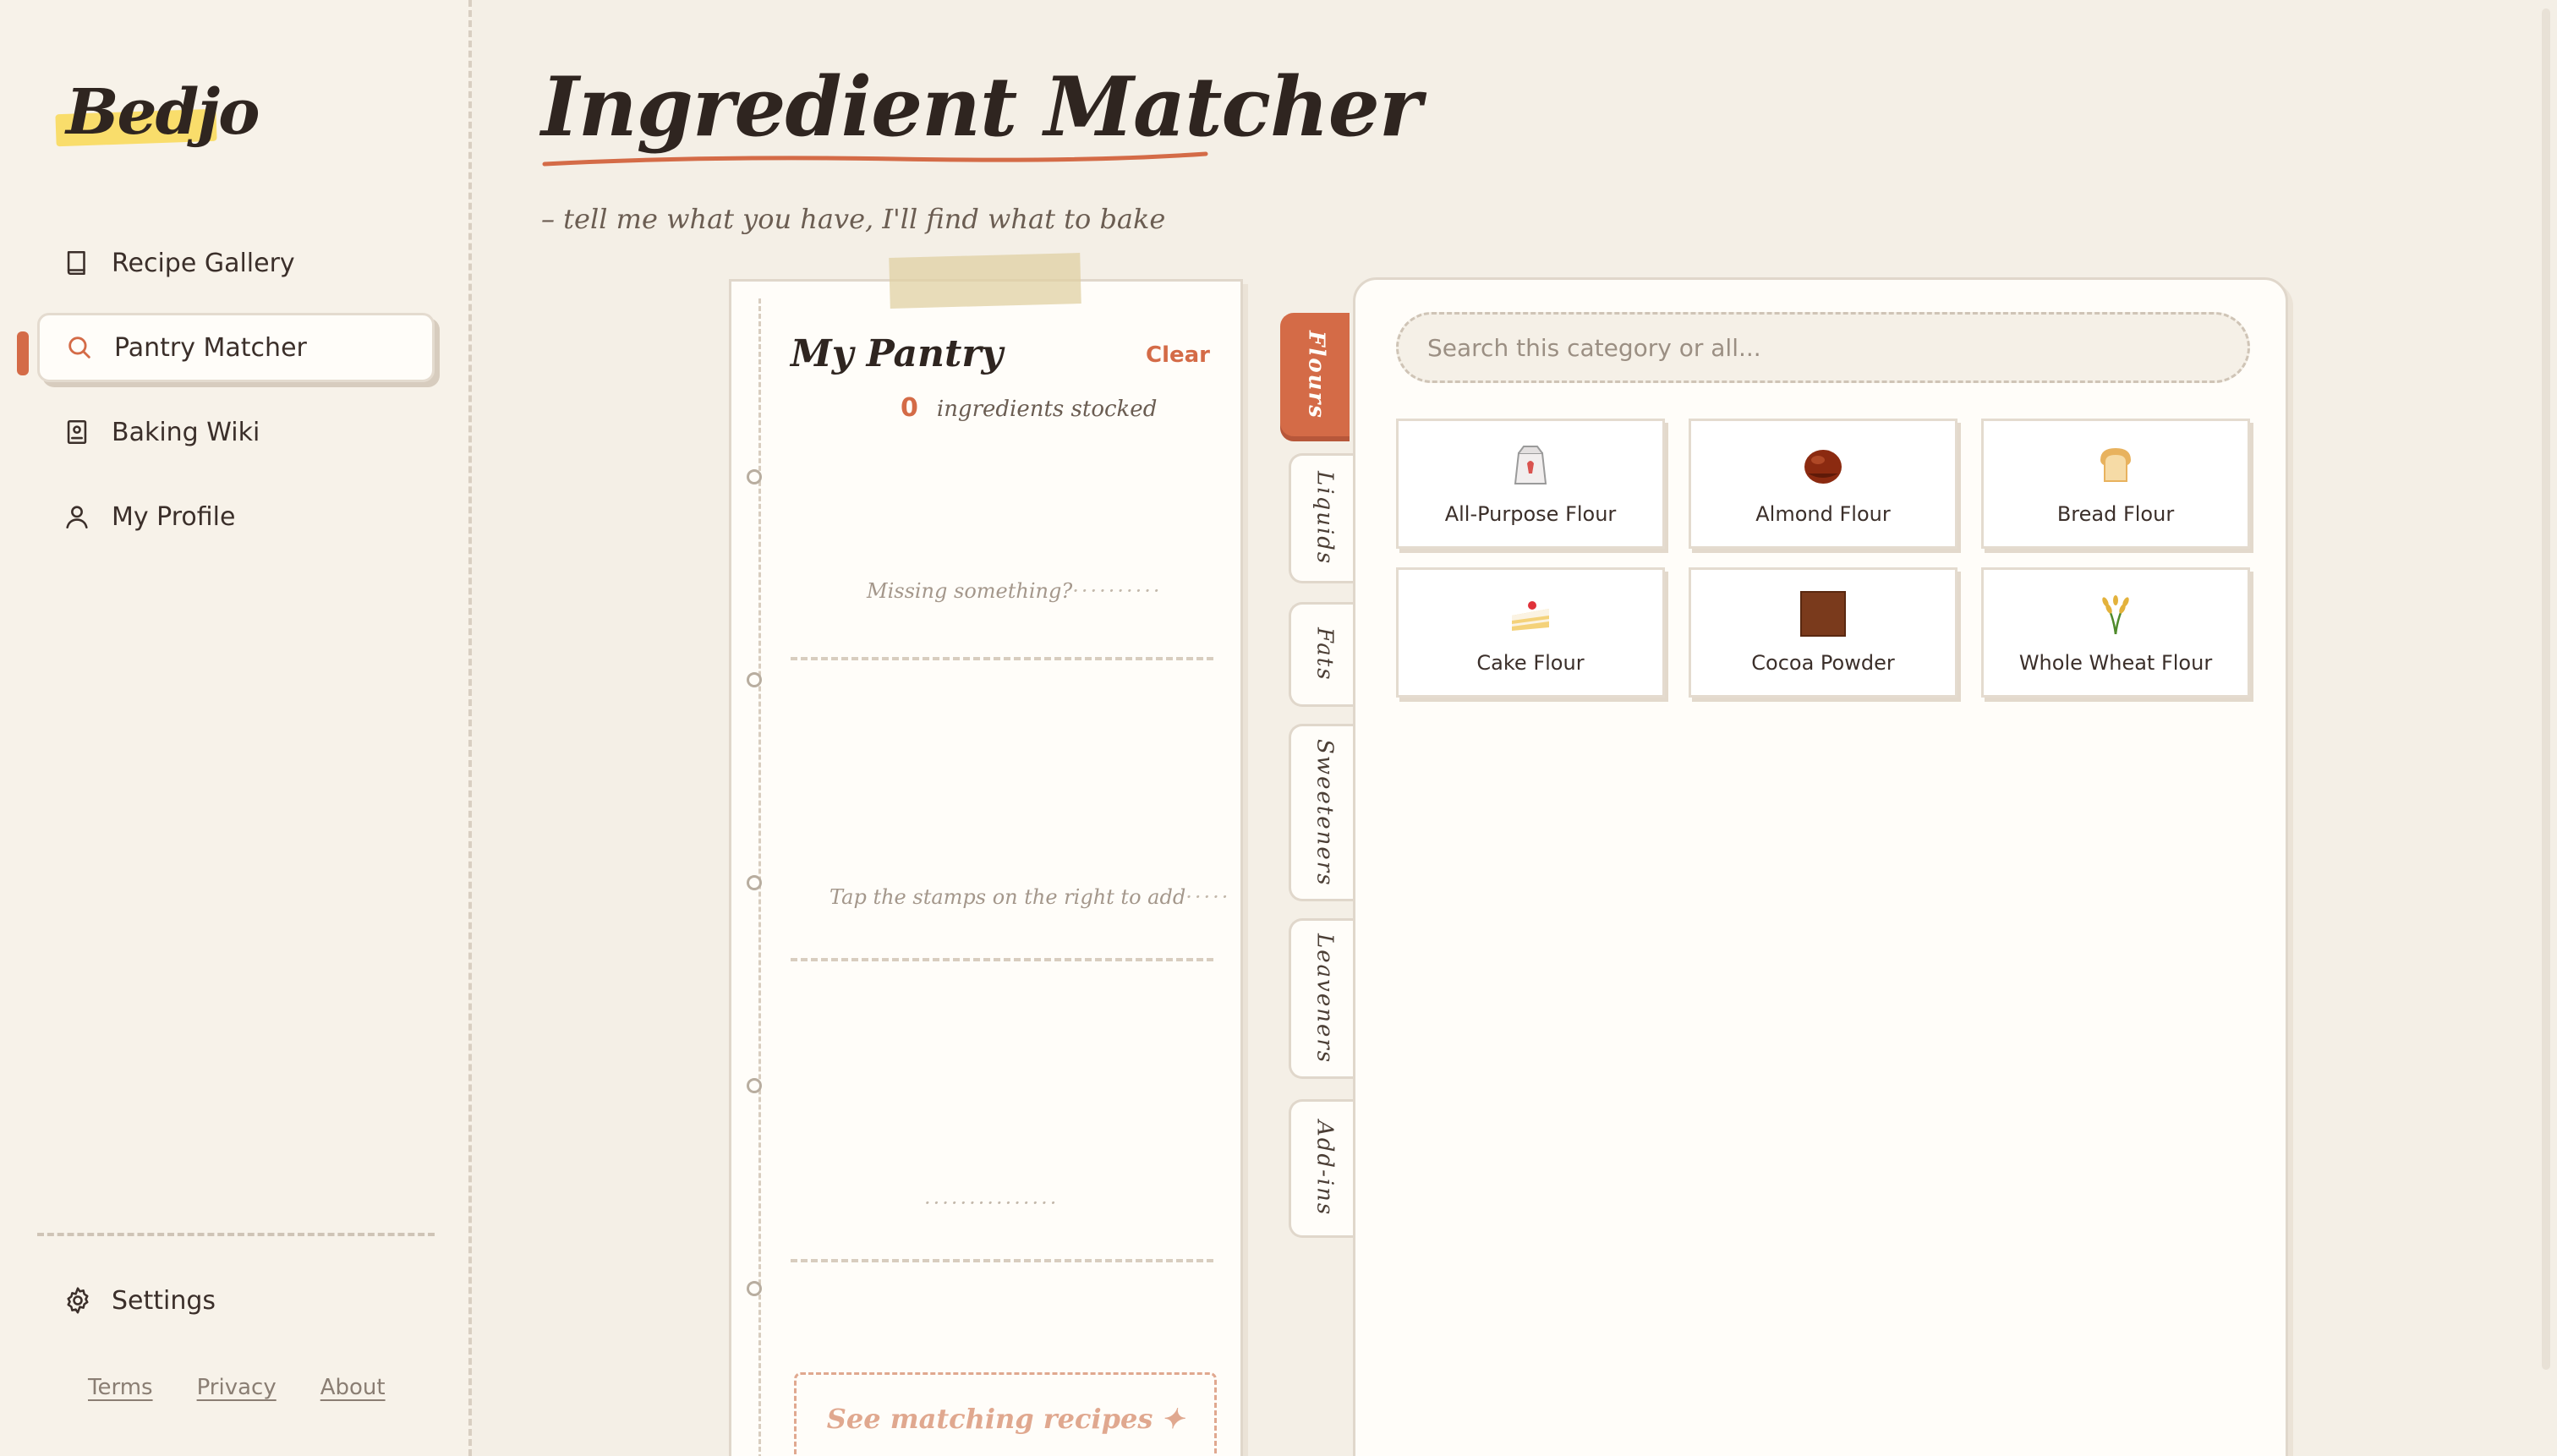 The height and width of the screenshot is (1456, 2557). What do you see at coordinates (1823, 467) in the screenshot?
I see `chestnut-icon` at bounding box center [1823, 467].